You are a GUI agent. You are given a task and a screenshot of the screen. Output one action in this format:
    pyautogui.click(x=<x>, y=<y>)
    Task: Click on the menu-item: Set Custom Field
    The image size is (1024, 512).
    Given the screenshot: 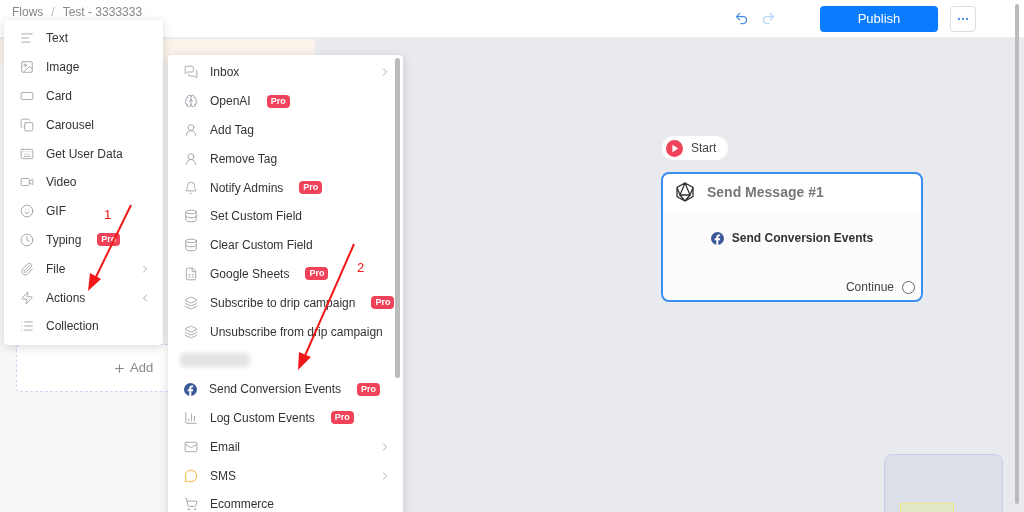 What is the action you would take?
    pyautogui.click(x=241, y=216)
    